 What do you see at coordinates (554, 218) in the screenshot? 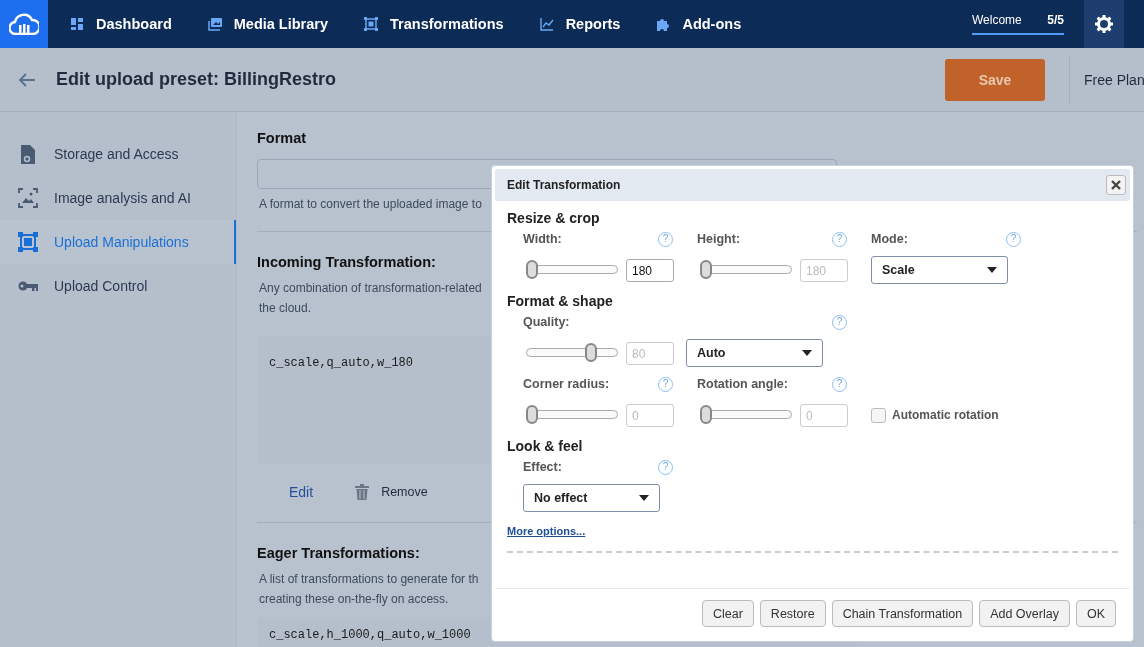
I see `section-heading: Resize & crop` at bounding box center [554, 218].